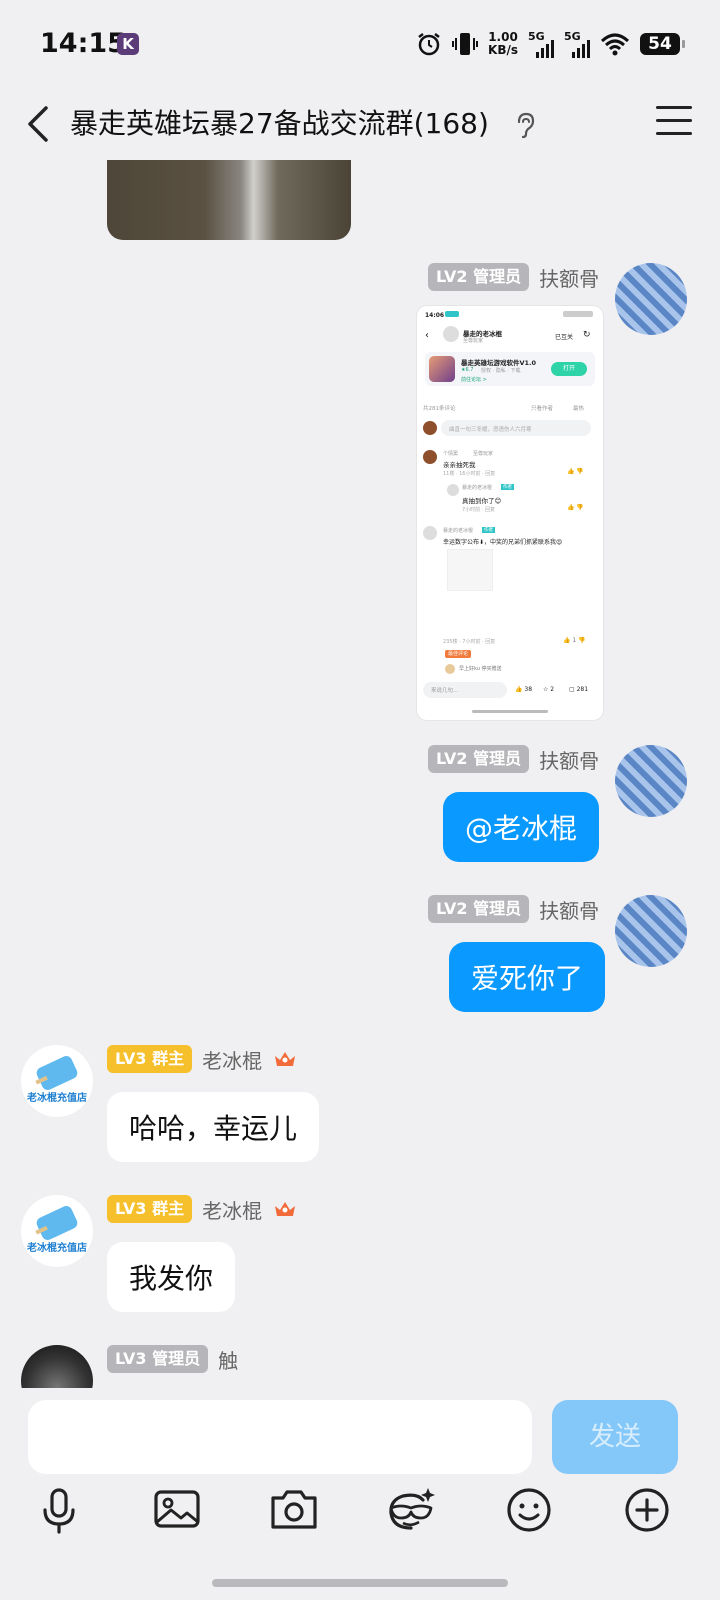  Describe the element at coordinates (469, 474) in the screenshot. I see `shot-c1-meta: 11楼 · 16小时前 · 回复` at that location.